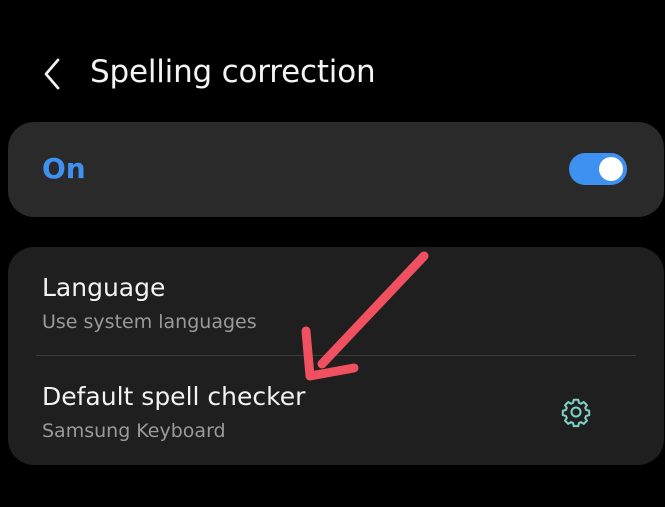 The height and width of the screenshot is (507, 665). What do you see at coordinates (149, 322) in the screenshot?
I see `language-subtitle: Use system languages` at bounding box center [149, 322].